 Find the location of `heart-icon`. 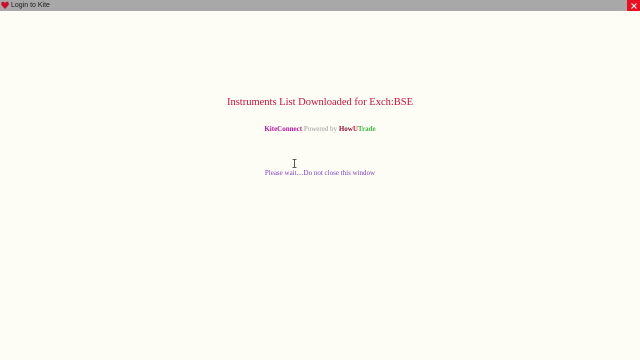

heart-icon is located at coordinates (5, 5).